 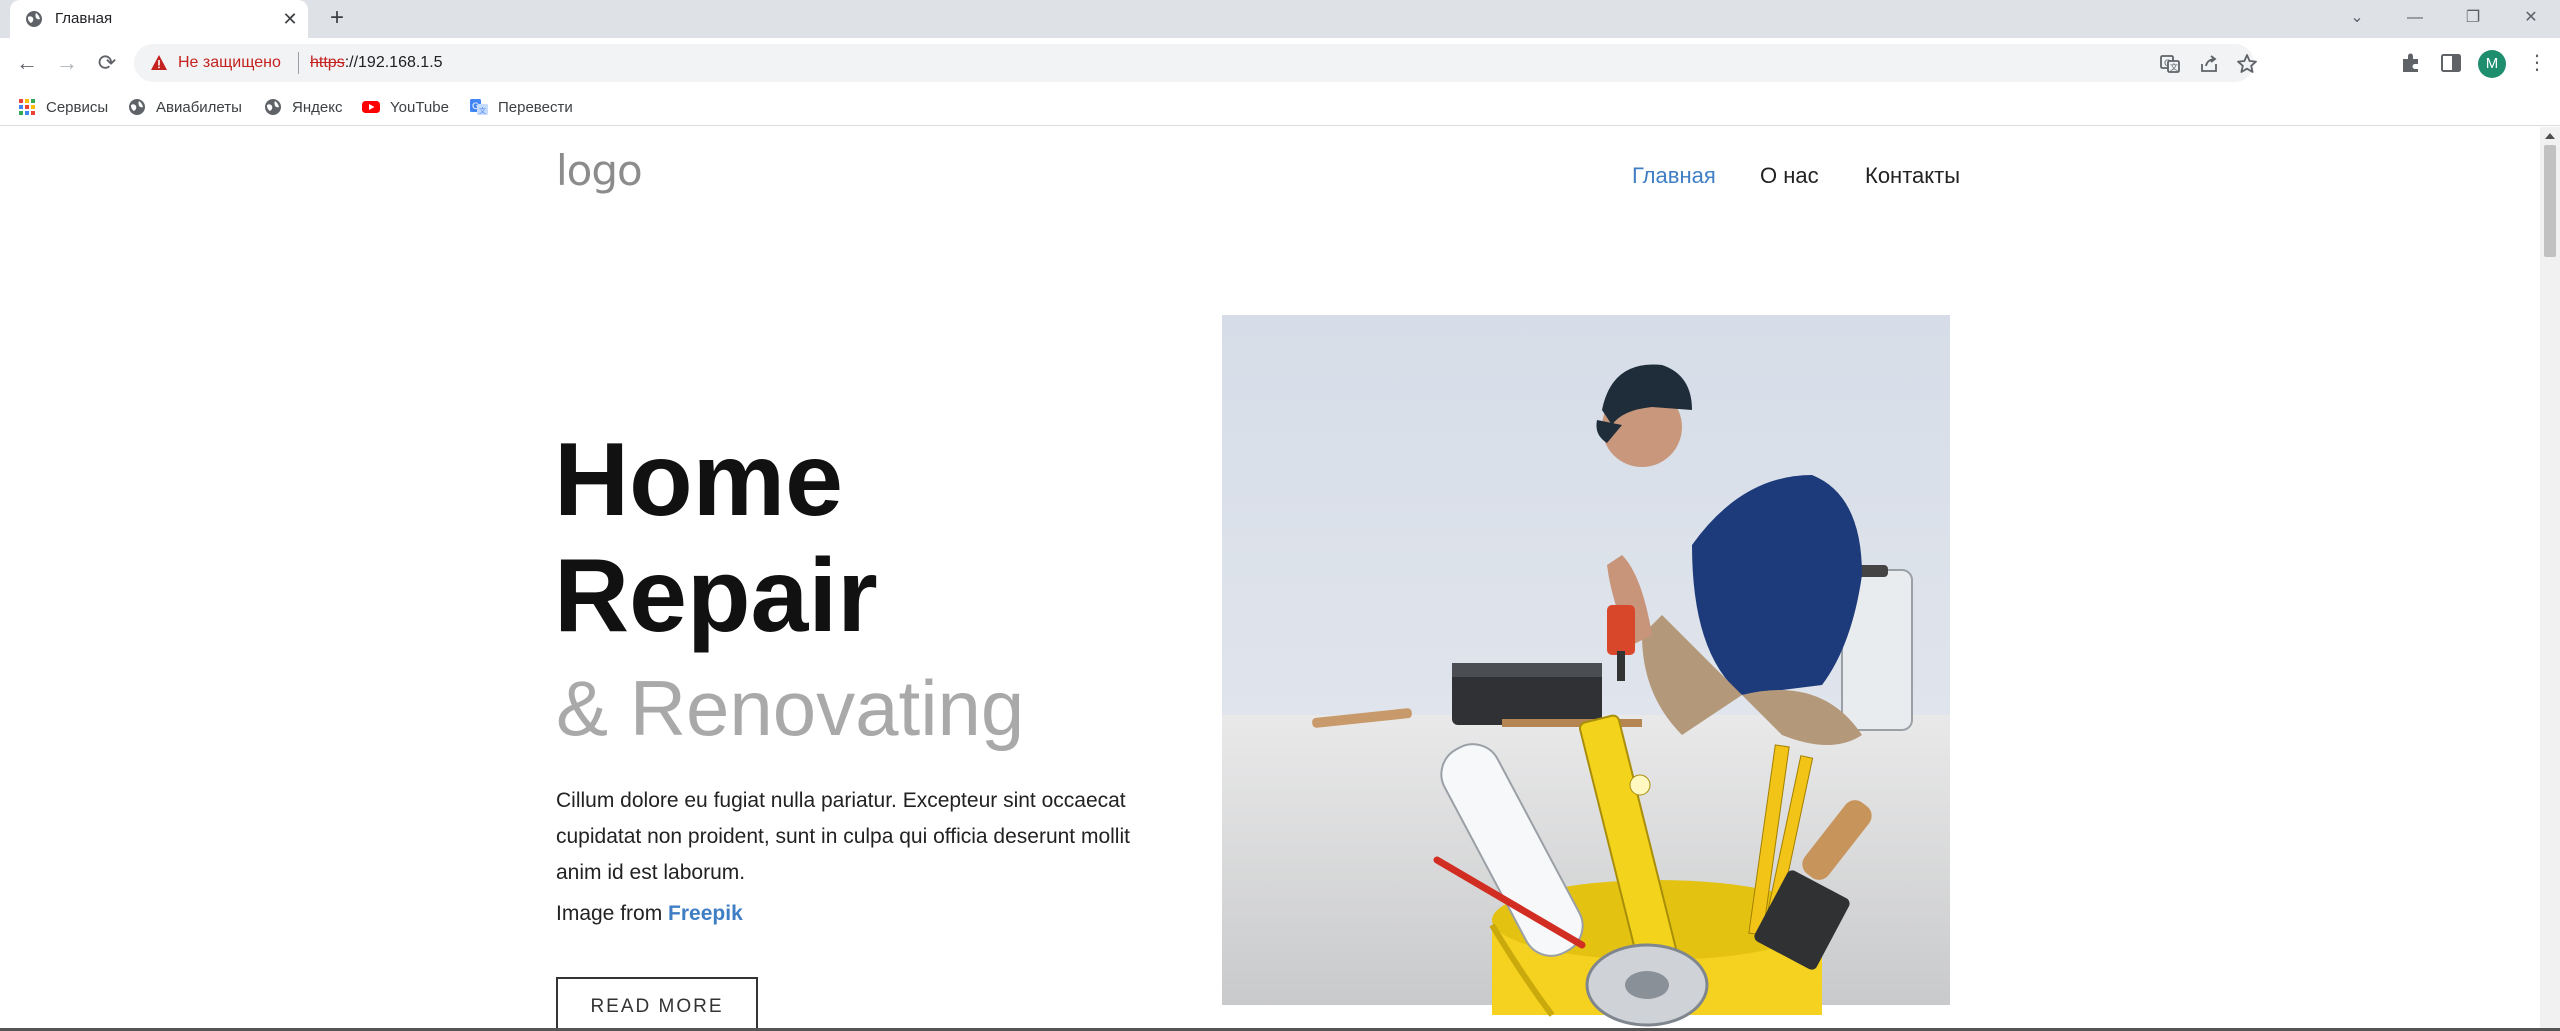 I want to click on back-button: ←, so click(x=27, y=63).